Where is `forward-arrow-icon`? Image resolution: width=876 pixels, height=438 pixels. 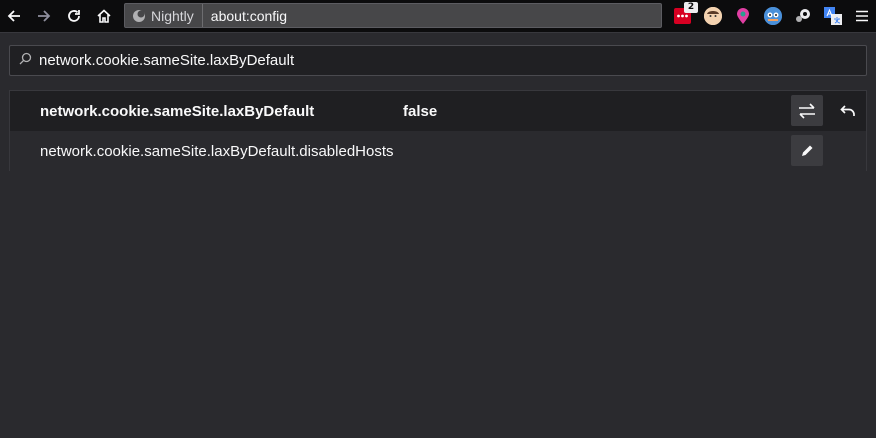 forward-arrow-icon is located at coordinates (44, 16).